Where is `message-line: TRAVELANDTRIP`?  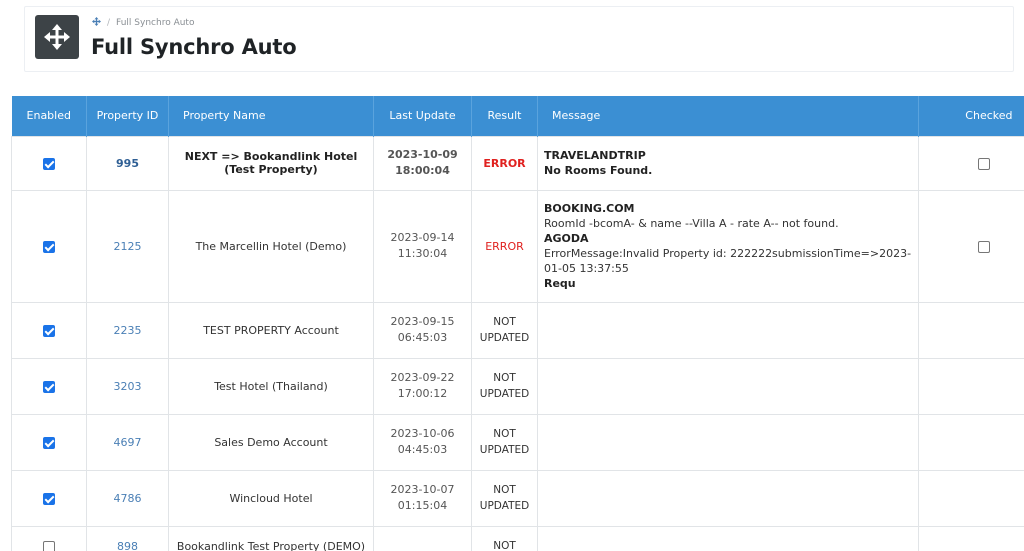 message-line: TRAVELANDTRIP is located at coordinates (595, 155).